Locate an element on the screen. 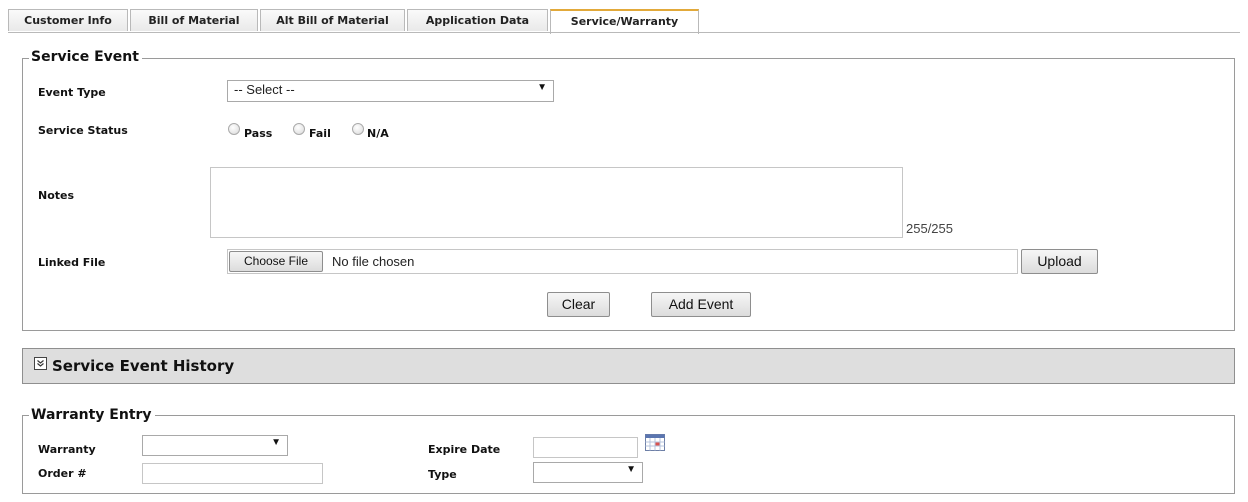 The width and height of the screenshot is (1248, 502). status-pass-label: Pass is located at coordinates (258, 133).